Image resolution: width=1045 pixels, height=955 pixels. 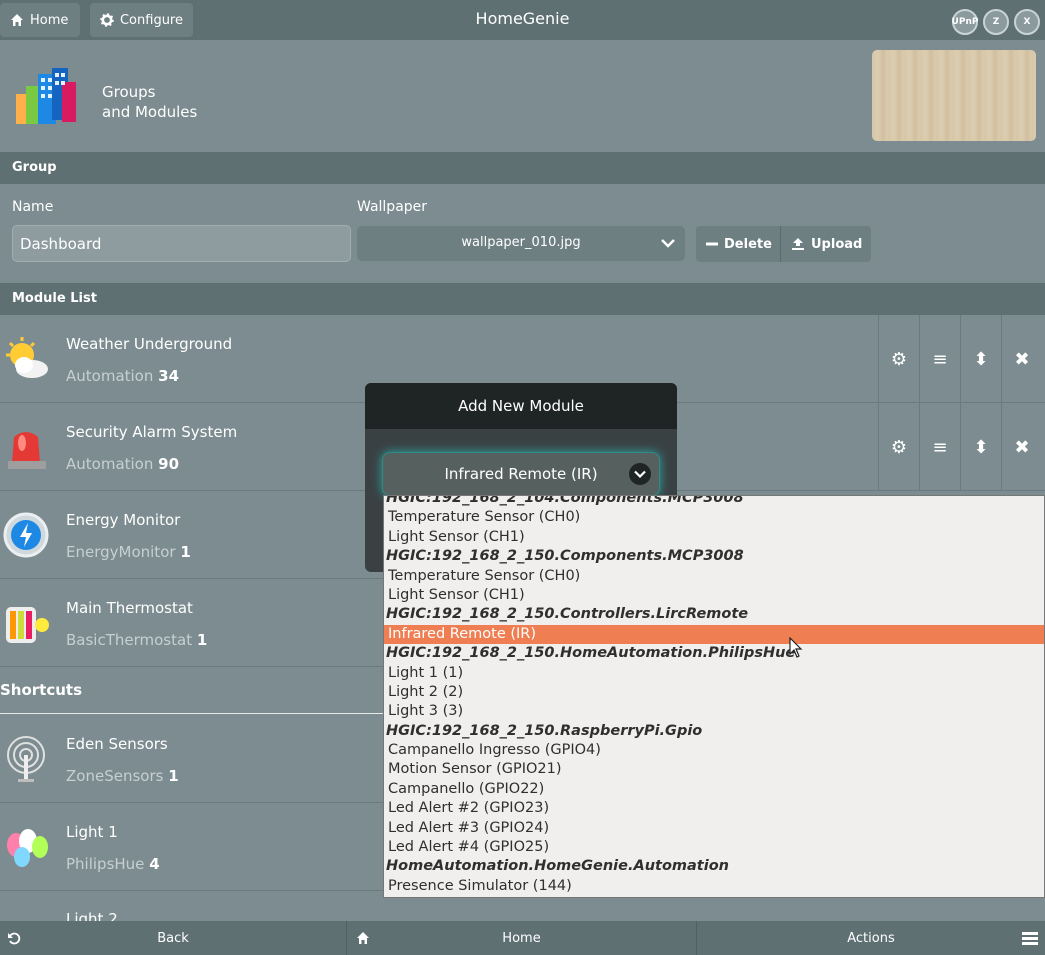 I want to click on name-label: Name, so click(x=33, y=207).